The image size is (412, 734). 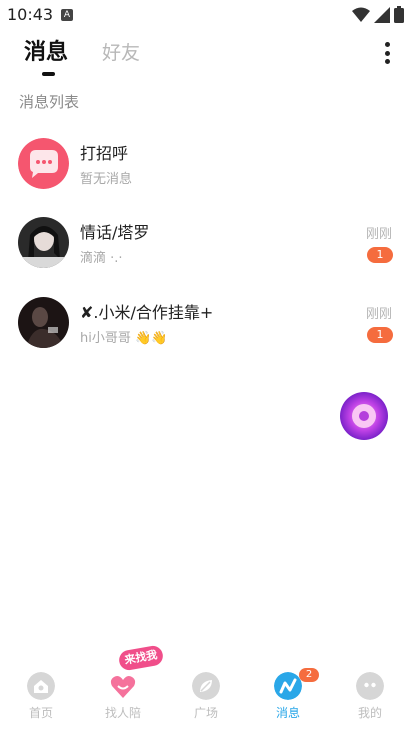 I want to click on battery-icon, so click(x=399, y=14).